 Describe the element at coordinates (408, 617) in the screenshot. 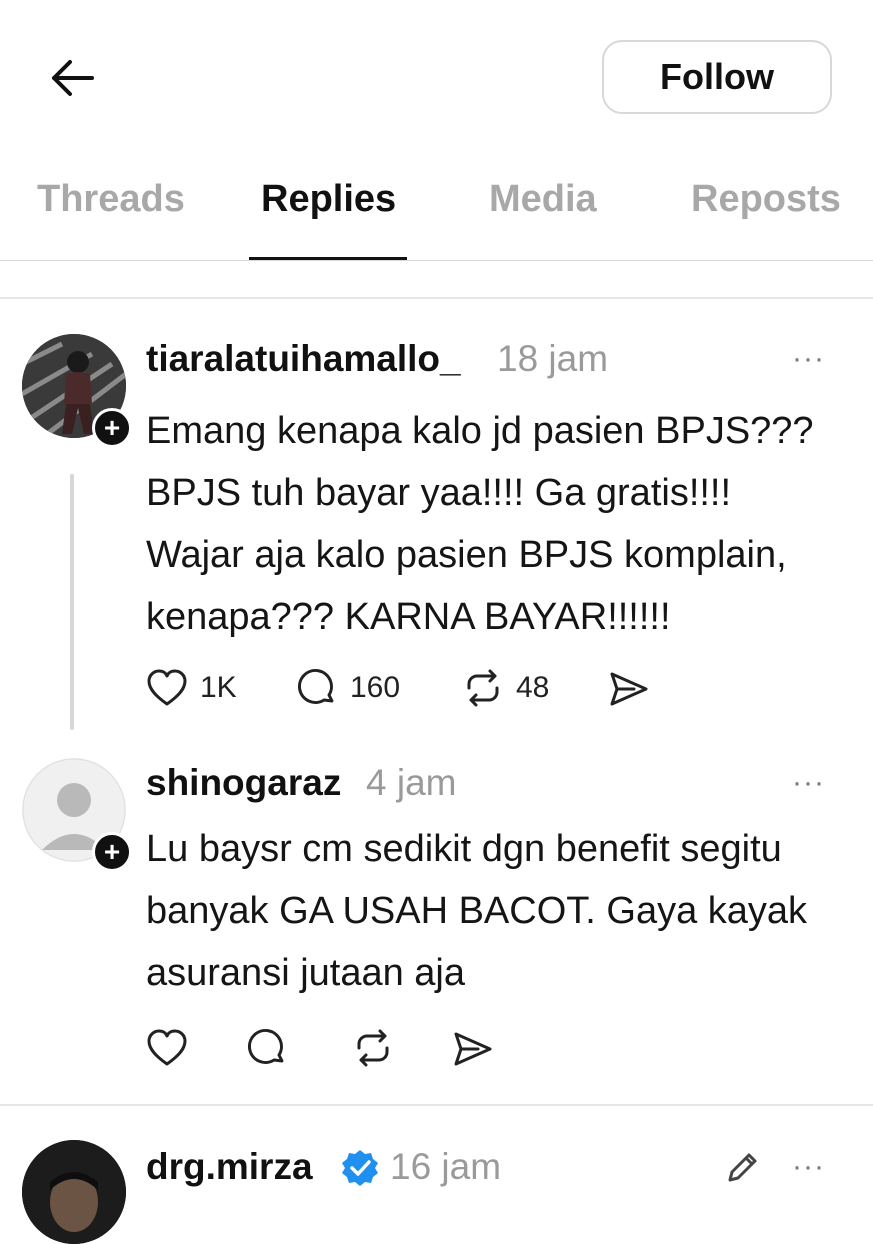

I see `post-text-line: kenapa??? KARNA BAYAR!!!!!!` at that location.